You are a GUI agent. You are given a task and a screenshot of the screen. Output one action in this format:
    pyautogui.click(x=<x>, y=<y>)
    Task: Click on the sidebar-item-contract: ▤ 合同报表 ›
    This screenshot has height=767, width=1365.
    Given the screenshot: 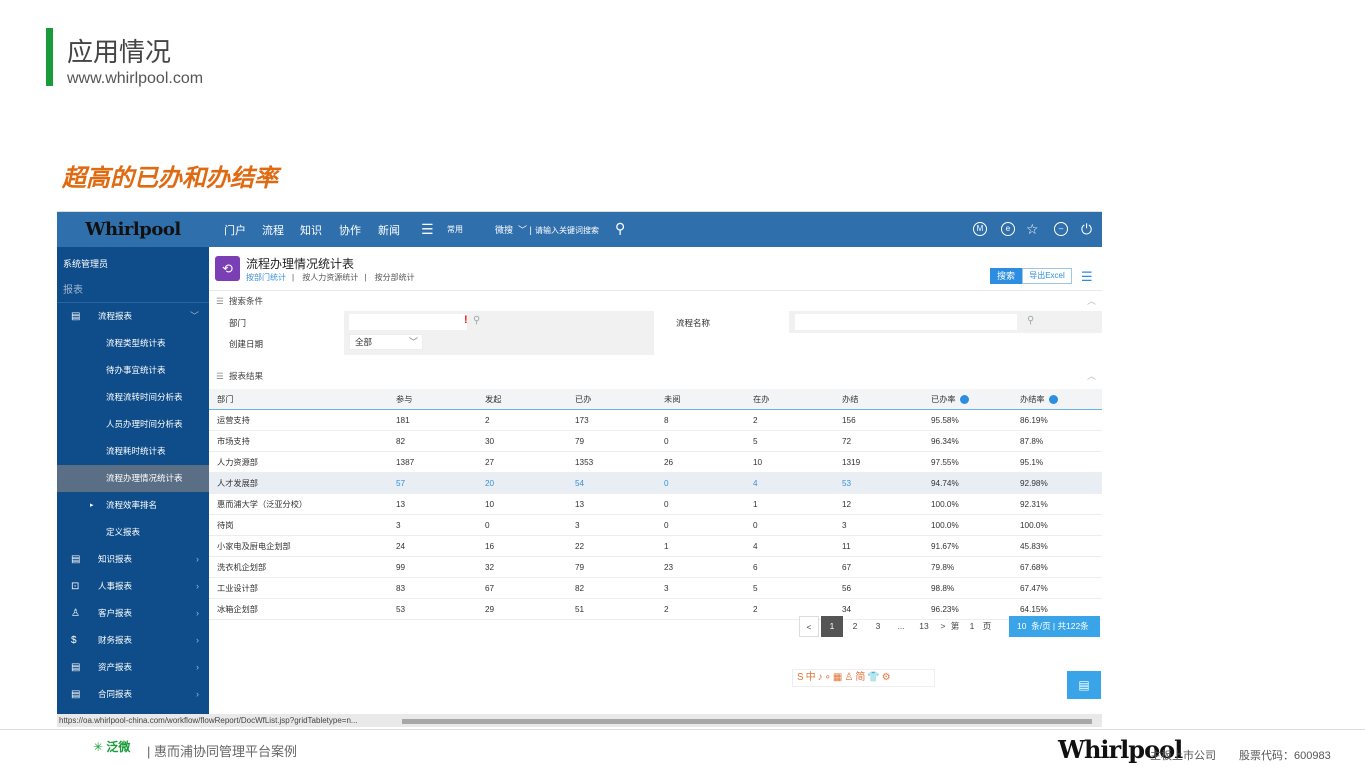 What is the action you would take?
    pyautogui.click(x=133, y=694)
    